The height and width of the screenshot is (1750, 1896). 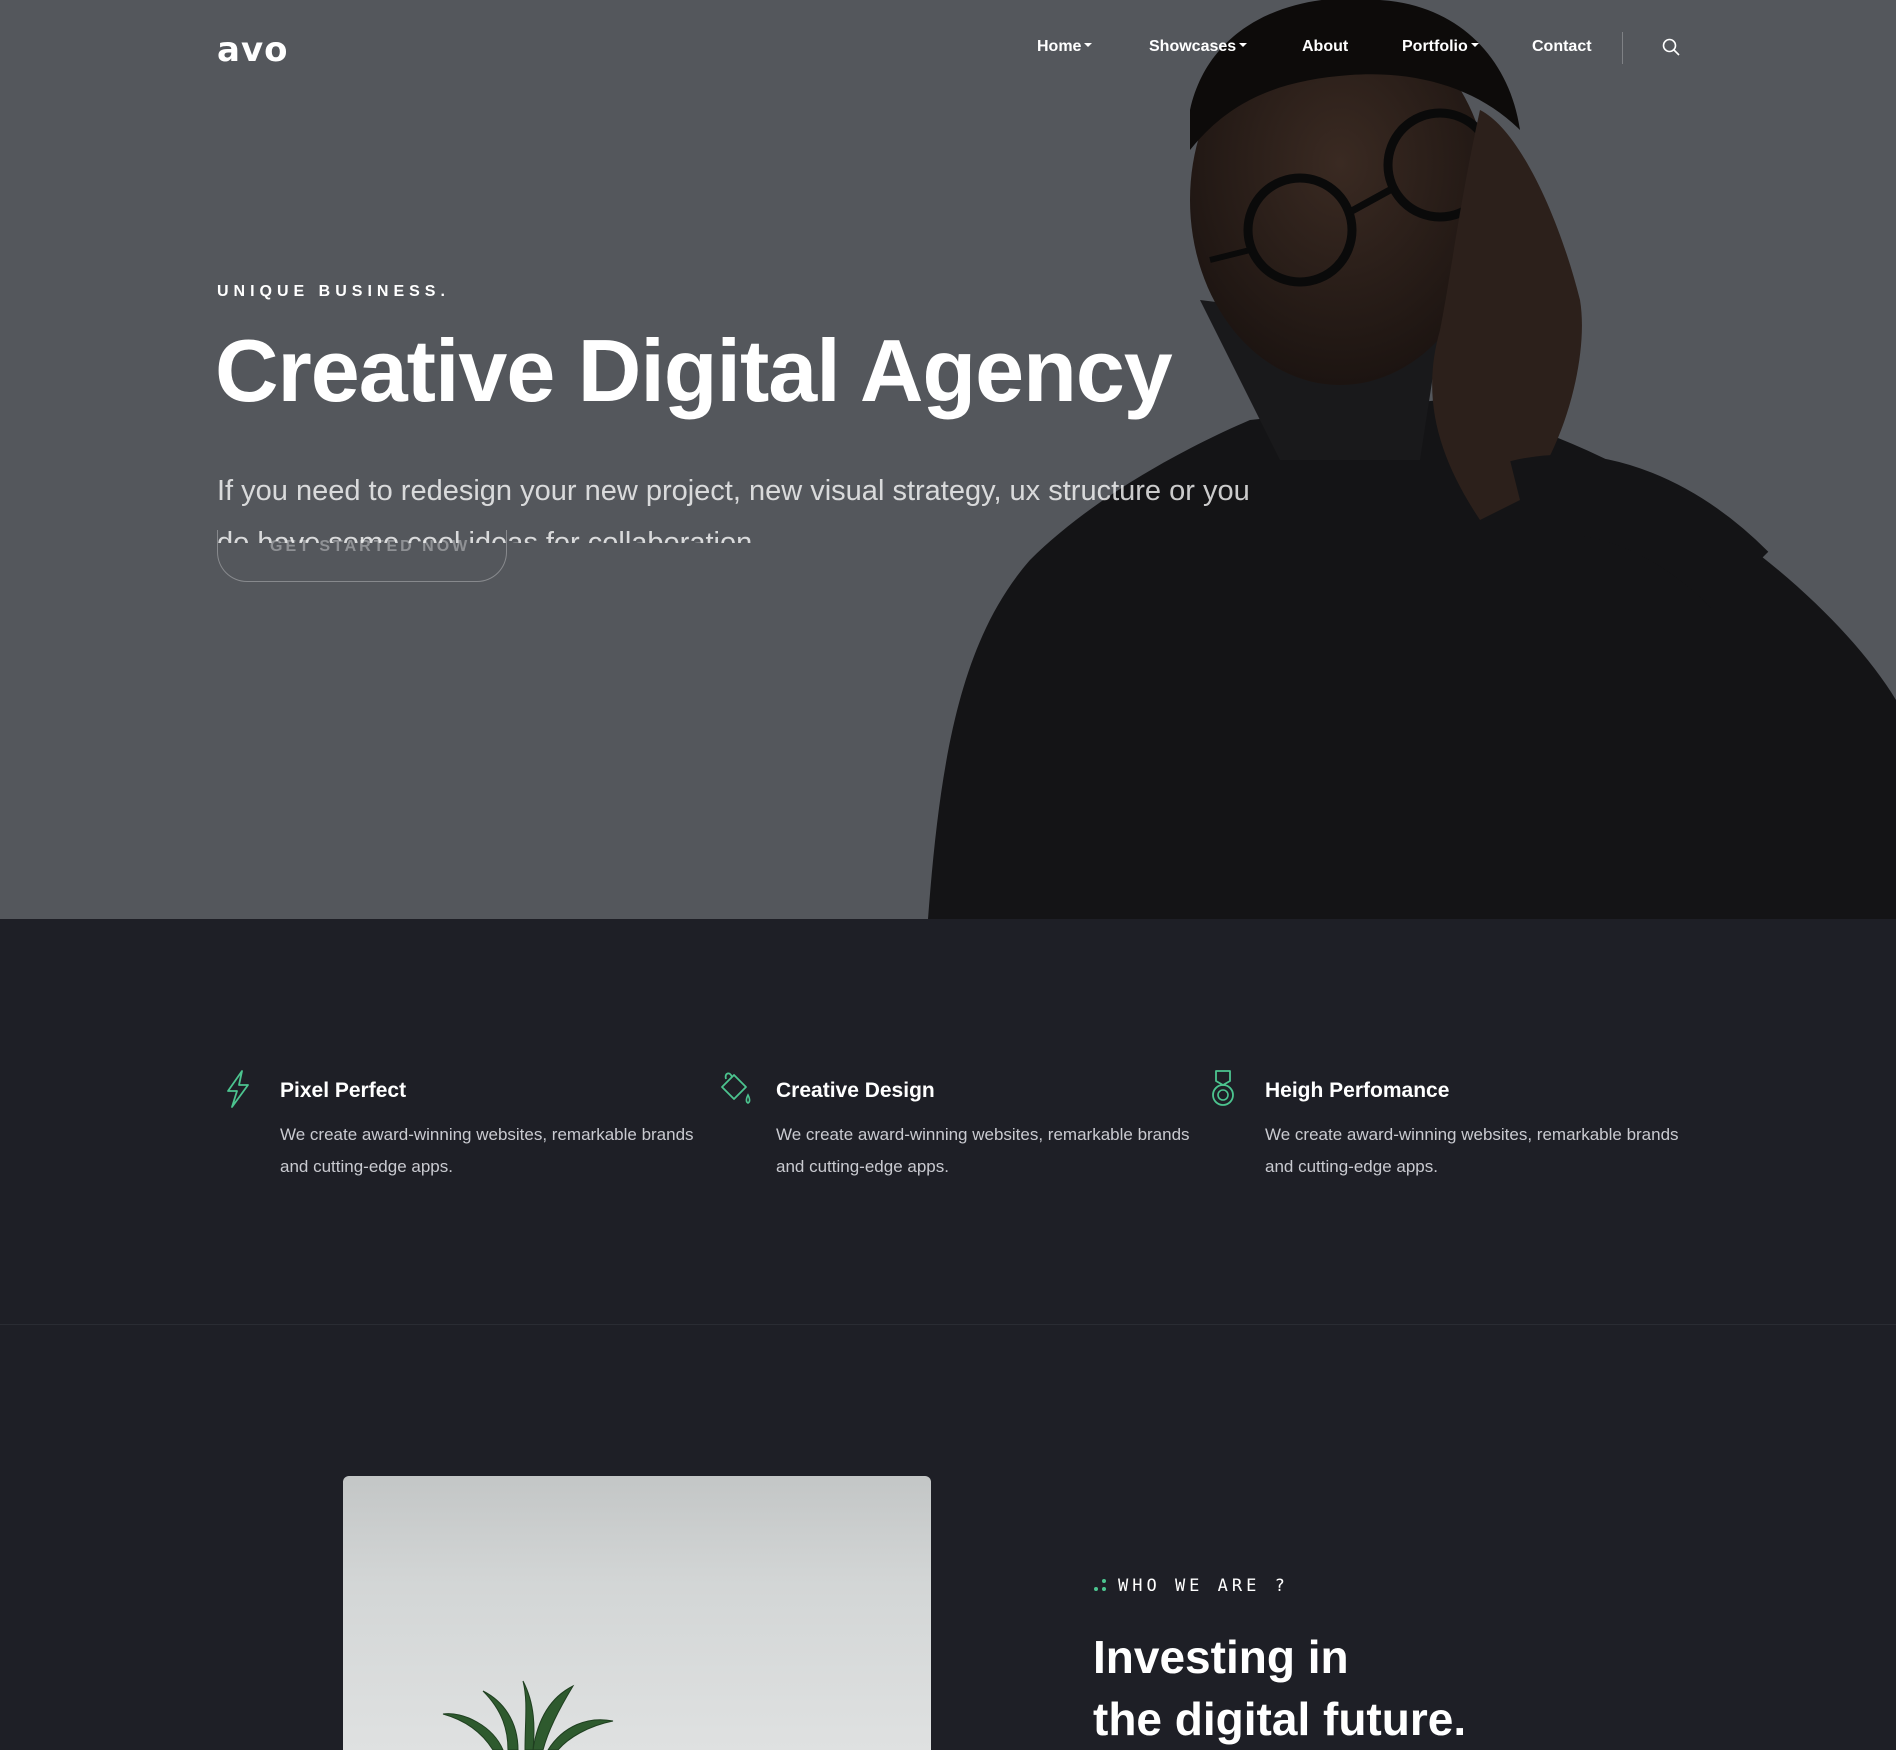 I want to click on nav-item-portfolio: Portfolio, so click(x=1440, y=47).